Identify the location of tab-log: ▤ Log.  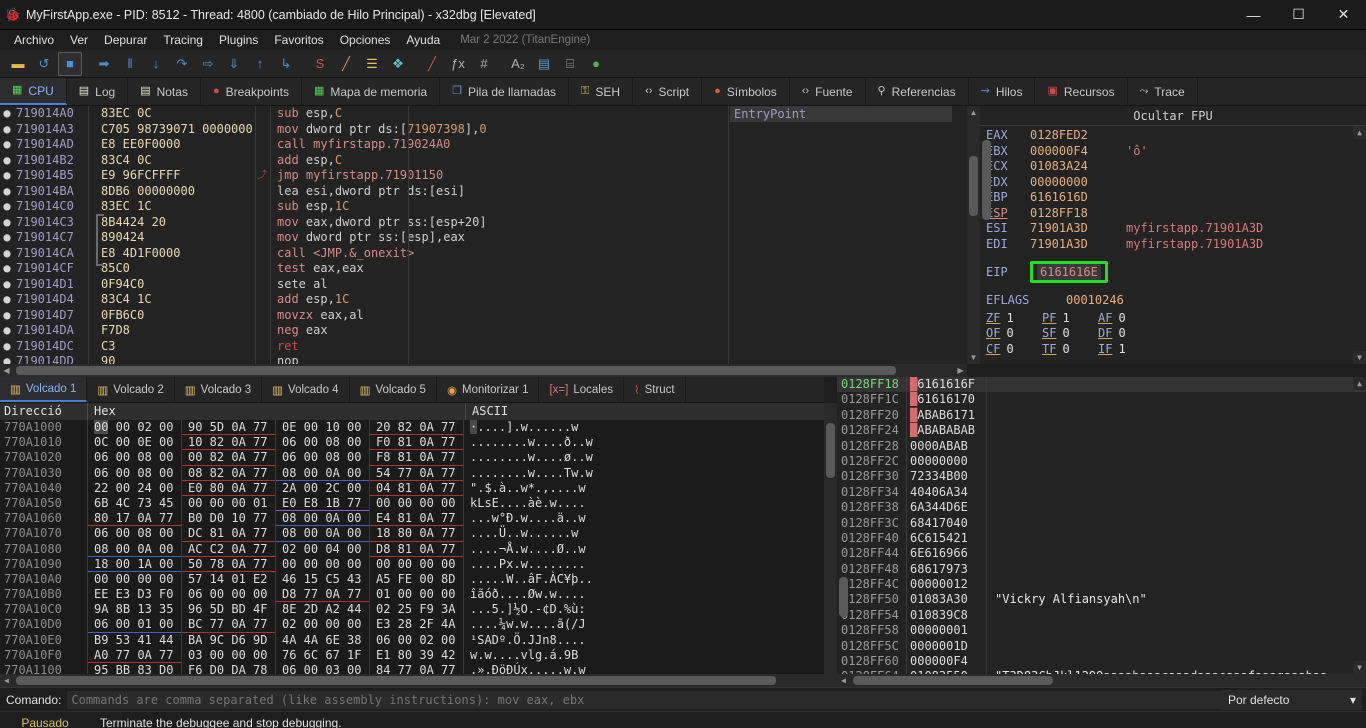
(98, 91).